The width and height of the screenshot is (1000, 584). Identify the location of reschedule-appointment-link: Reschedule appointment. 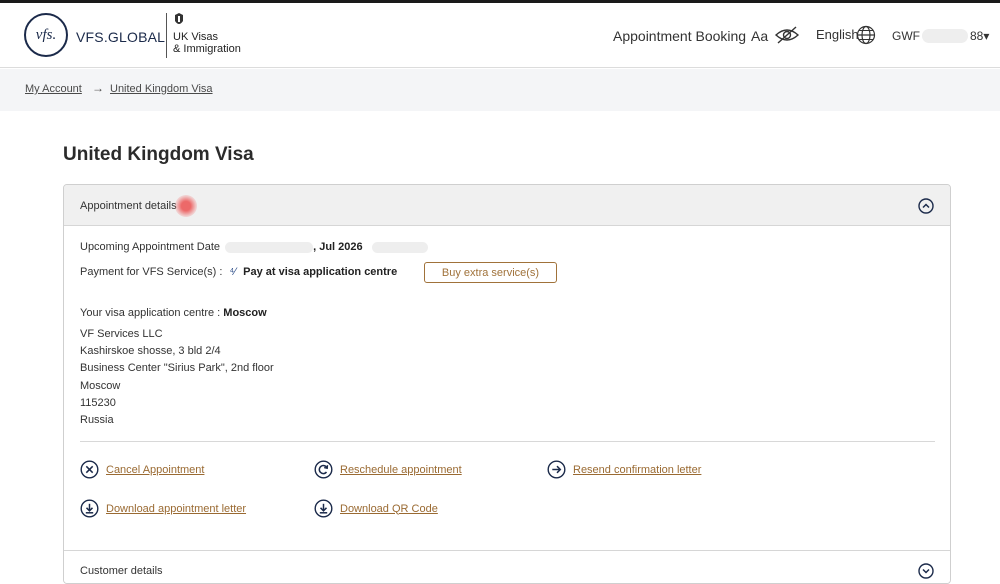
(388, 469).